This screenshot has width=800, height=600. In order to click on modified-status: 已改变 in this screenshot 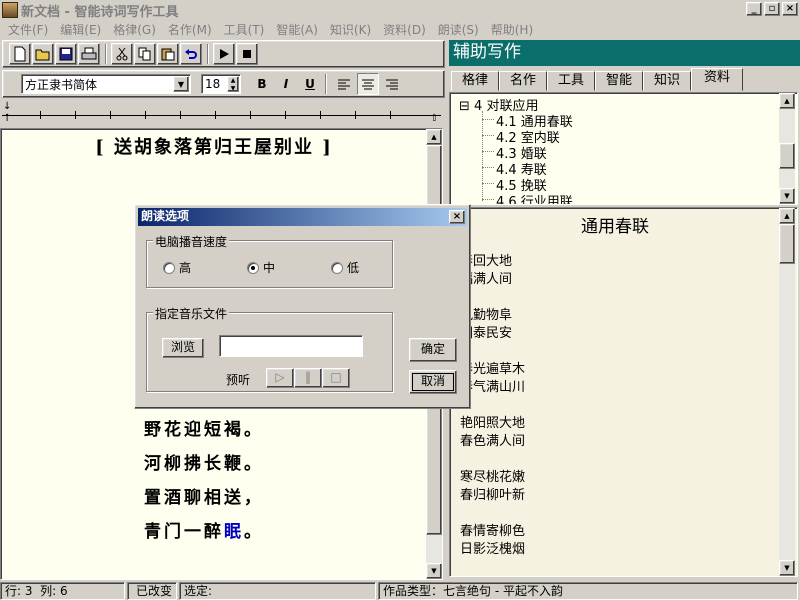, I will do `click(152, 591)`.